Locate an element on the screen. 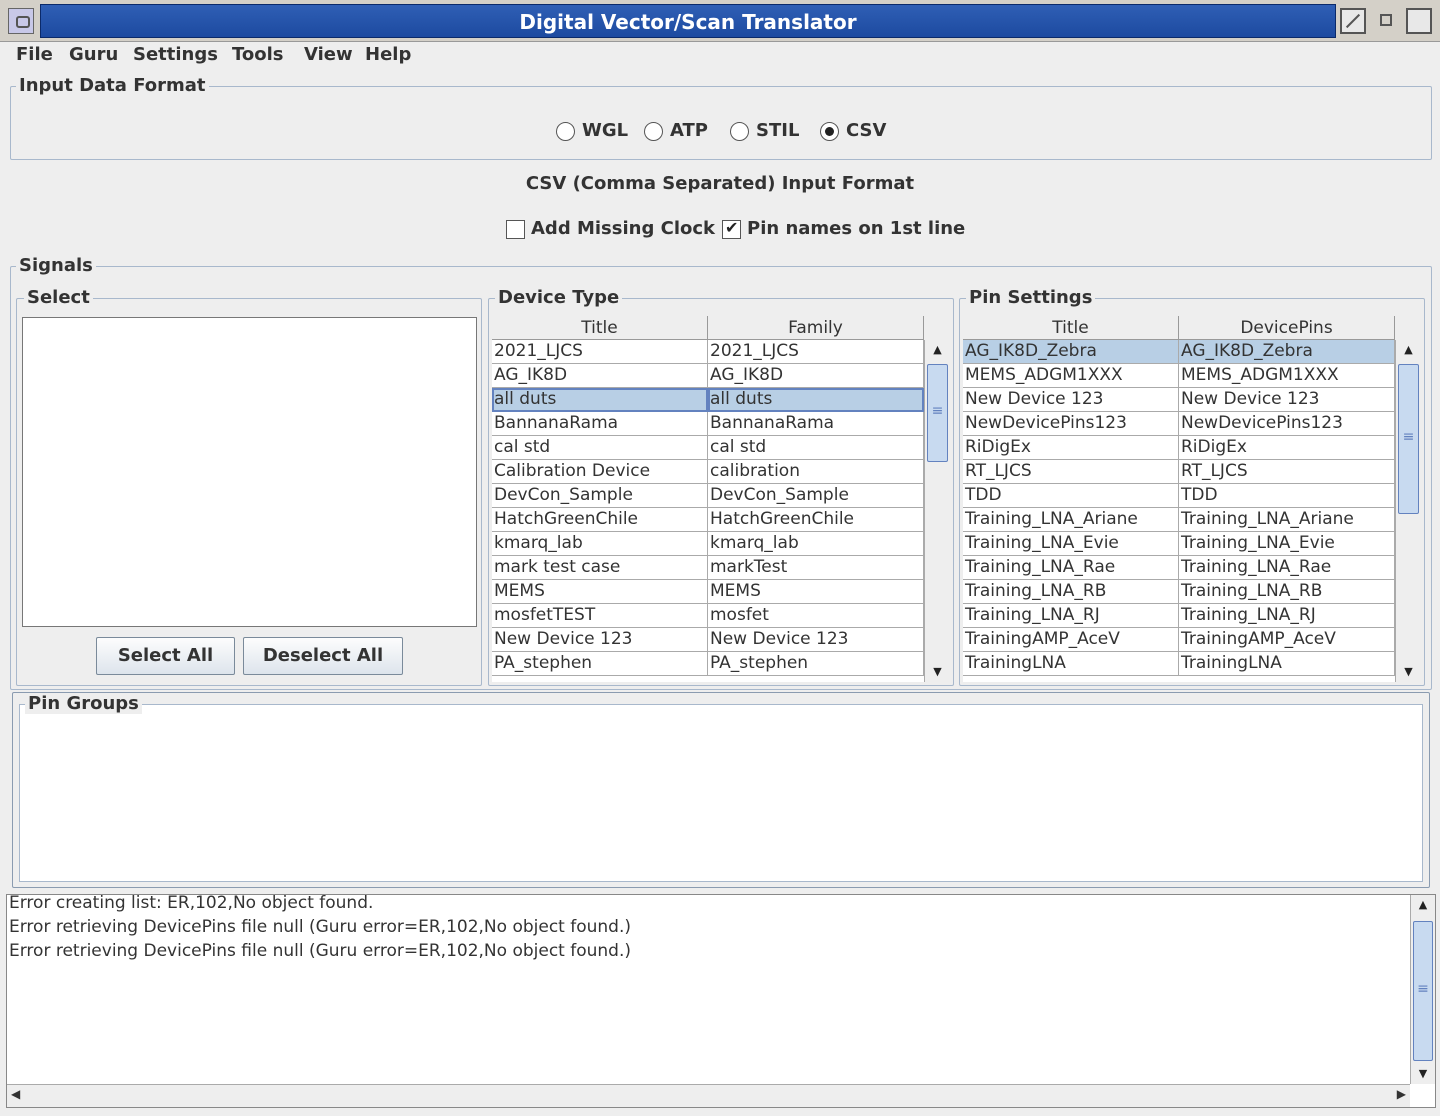  add-missing-clock-label: Add Missing Clock is located at coordinates (623, 228).